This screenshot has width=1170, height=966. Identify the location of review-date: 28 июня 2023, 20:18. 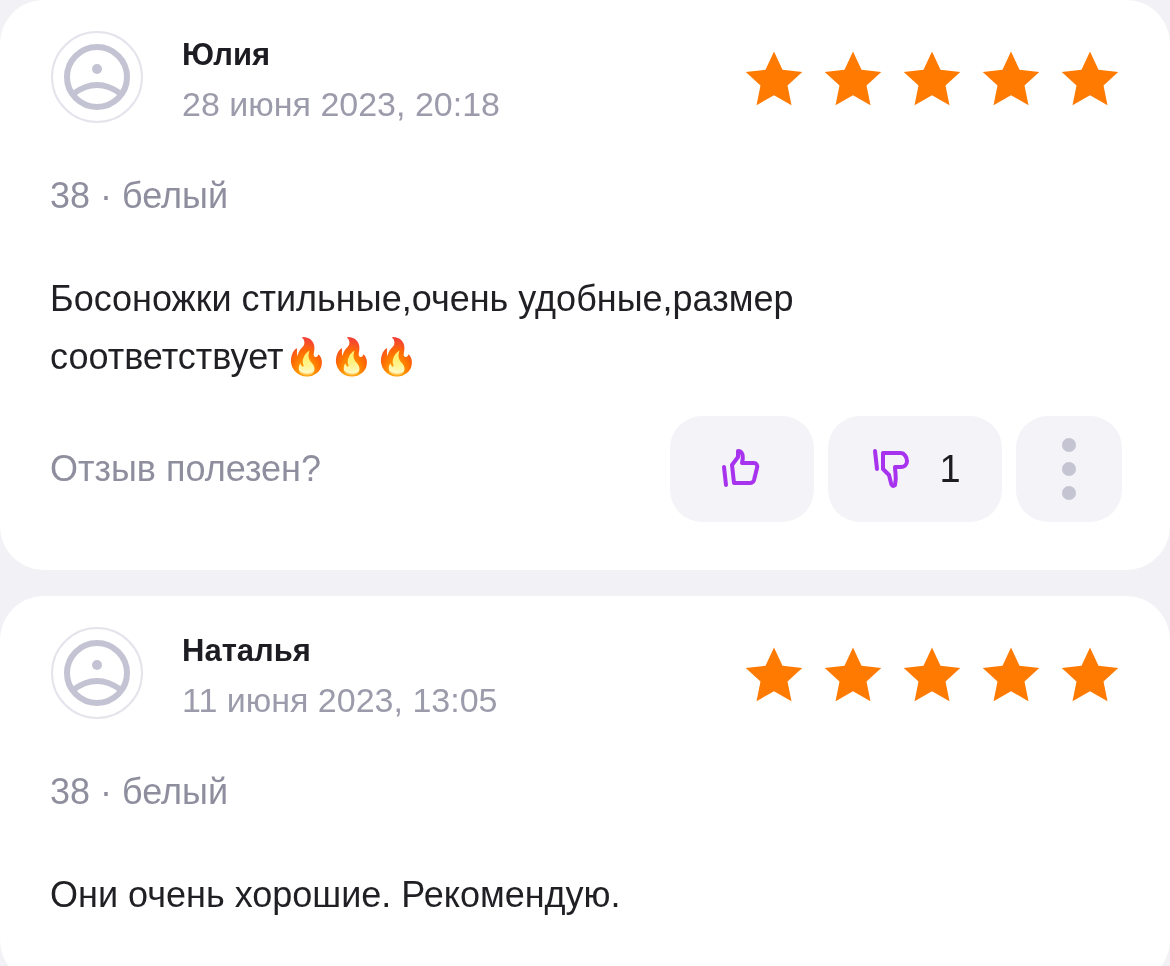
(341, 104).